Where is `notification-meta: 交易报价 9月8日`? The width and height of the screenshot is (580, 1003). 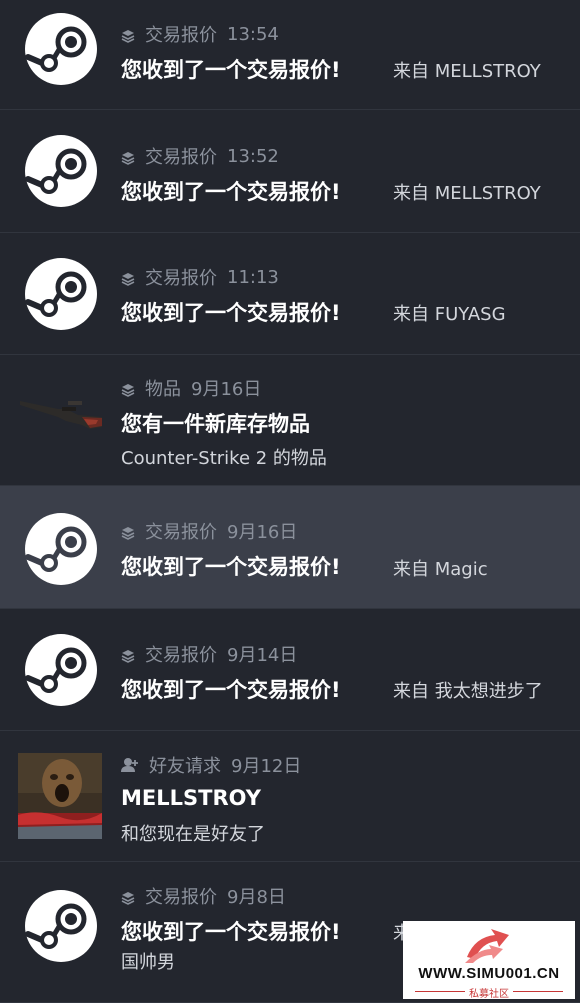 notification-meta: 交易报价 9月8日 is located at coordinates (203, 896).